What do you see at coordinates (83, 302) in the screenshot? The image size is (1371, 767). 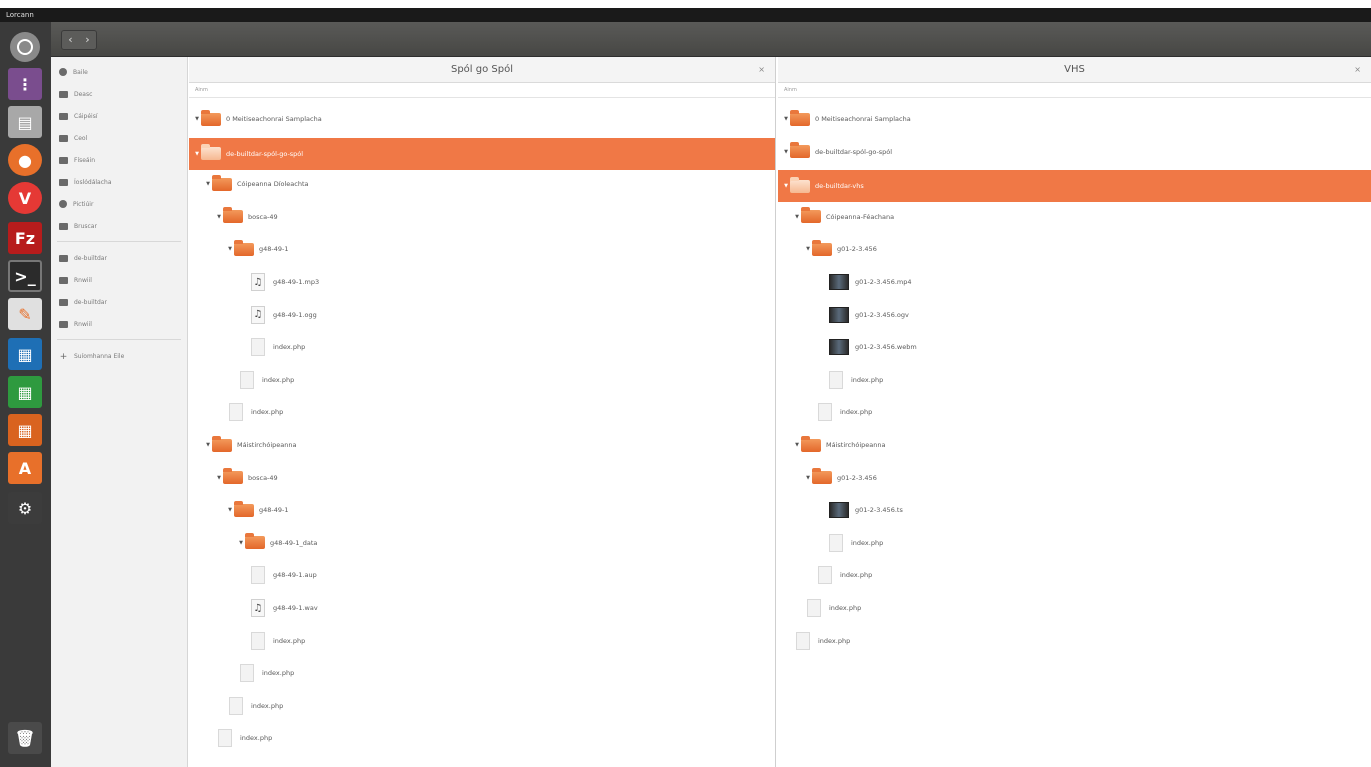 I see `sidebar-bookmark-3: de-builtdar` at bounding box center [83, 302].